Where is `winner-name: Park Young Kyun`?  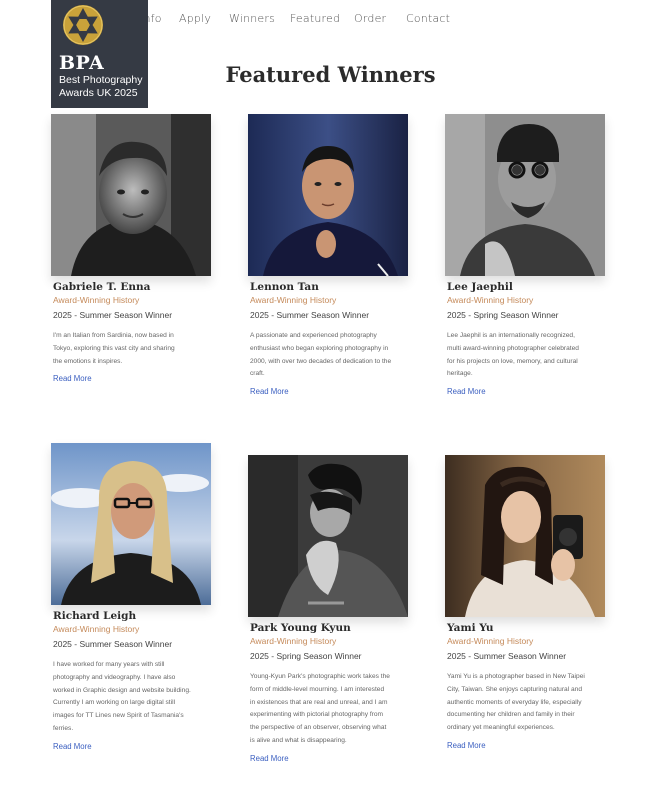
winner-name: Park Young Kyun is located at coordinates (300, 628).